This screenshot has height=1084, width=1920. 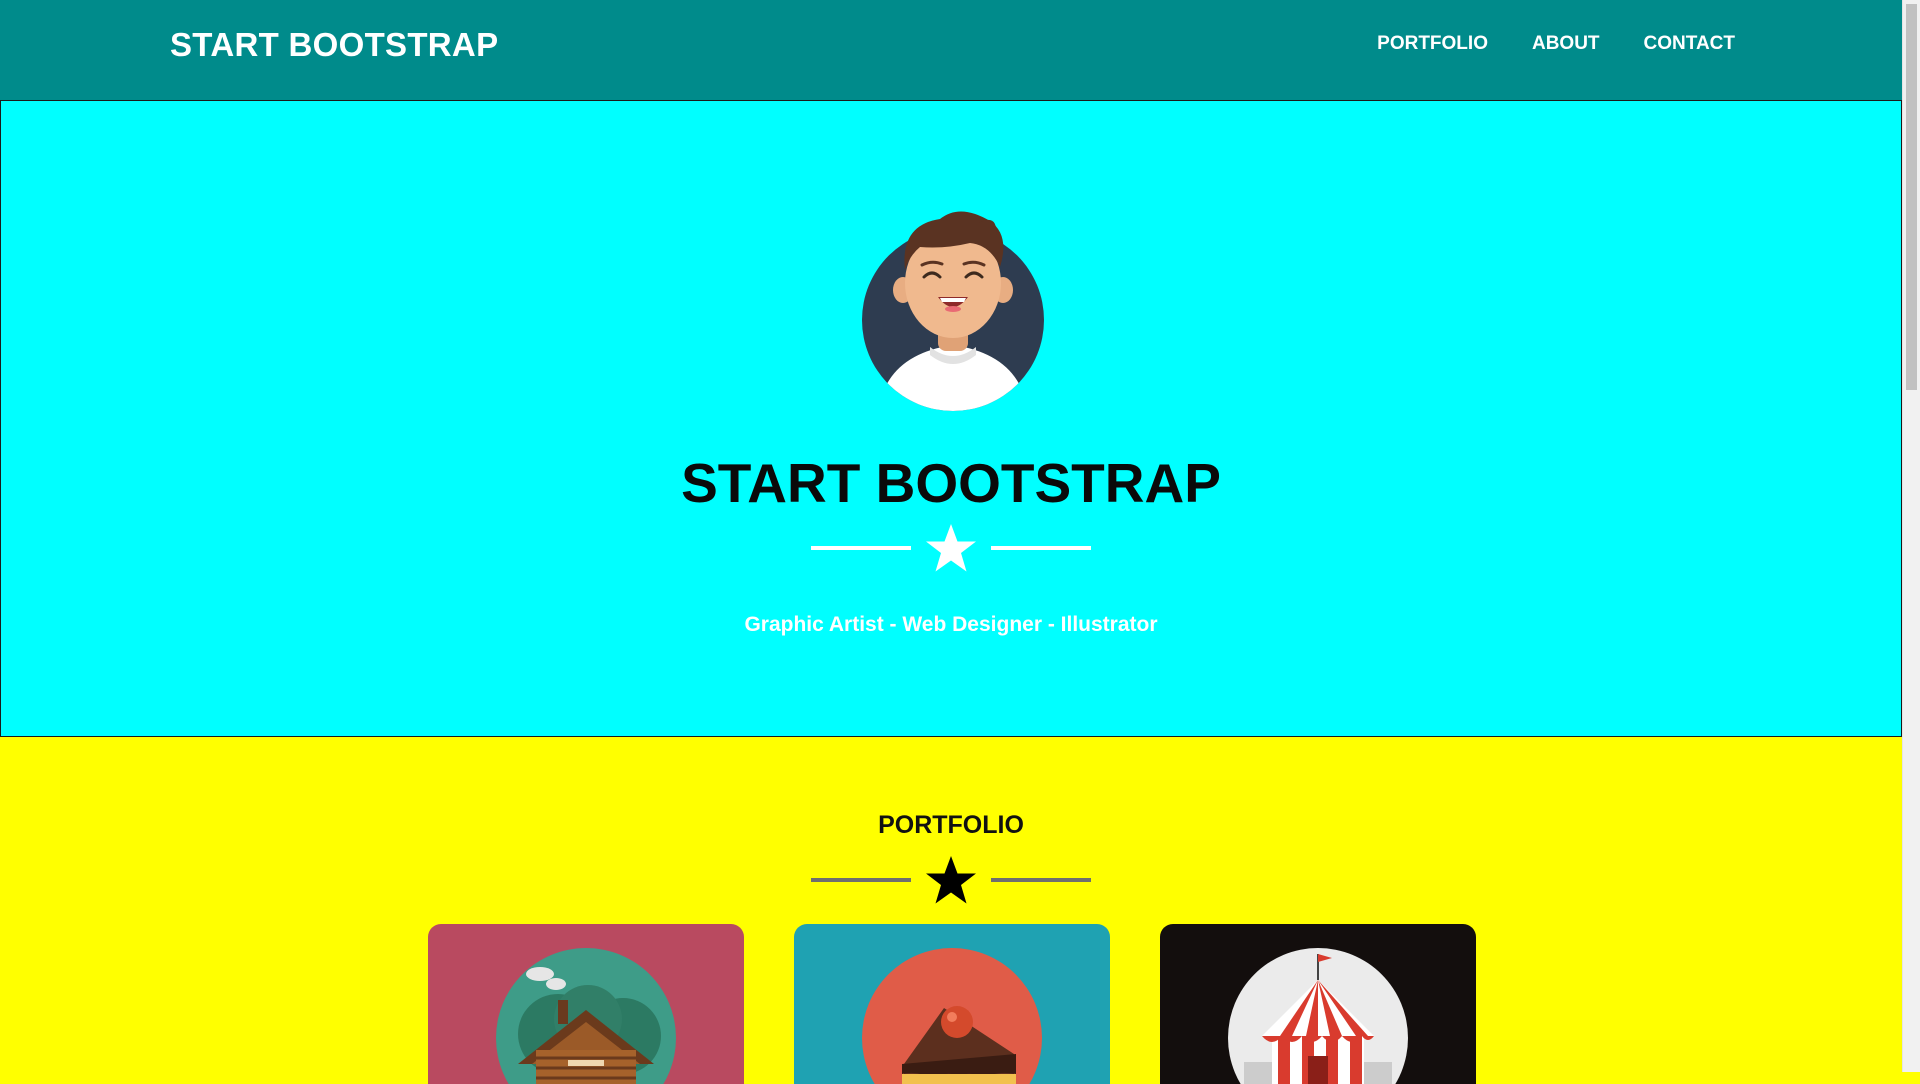 I want to click on nav-link-contact: CONTACT, so click(x=1689, y=44).